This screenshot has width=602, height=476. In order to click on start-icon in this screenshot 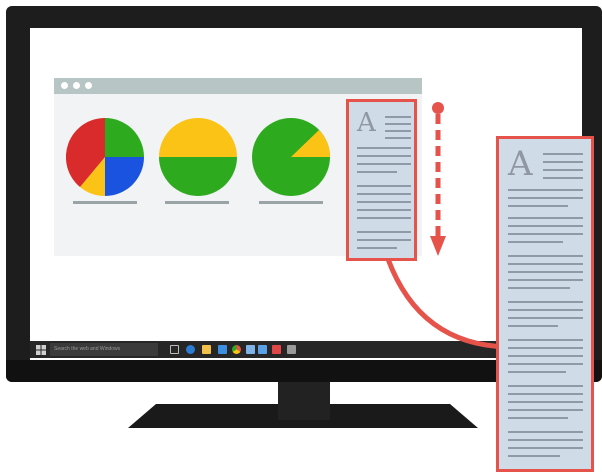, I will do `click(41, 350)`.